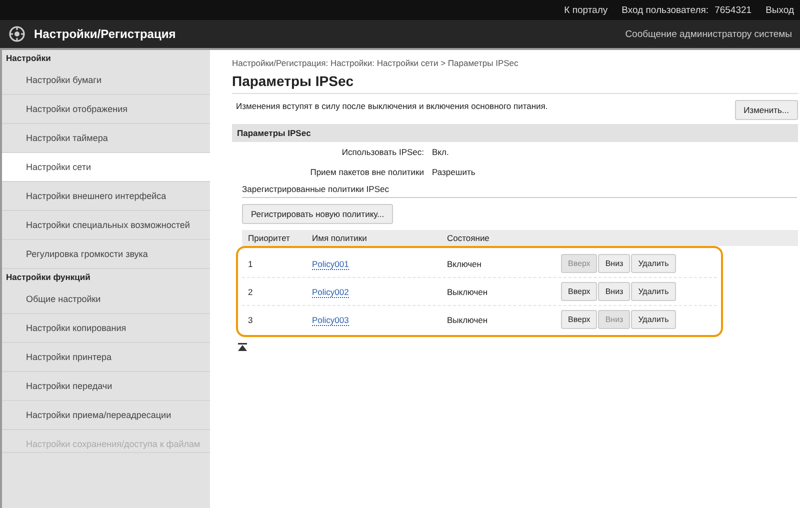  What do you see at coordinates (105, 34) in the screenshot?
I see `header-title: Настройки/Регистрация` at bounding box center [105, 34].